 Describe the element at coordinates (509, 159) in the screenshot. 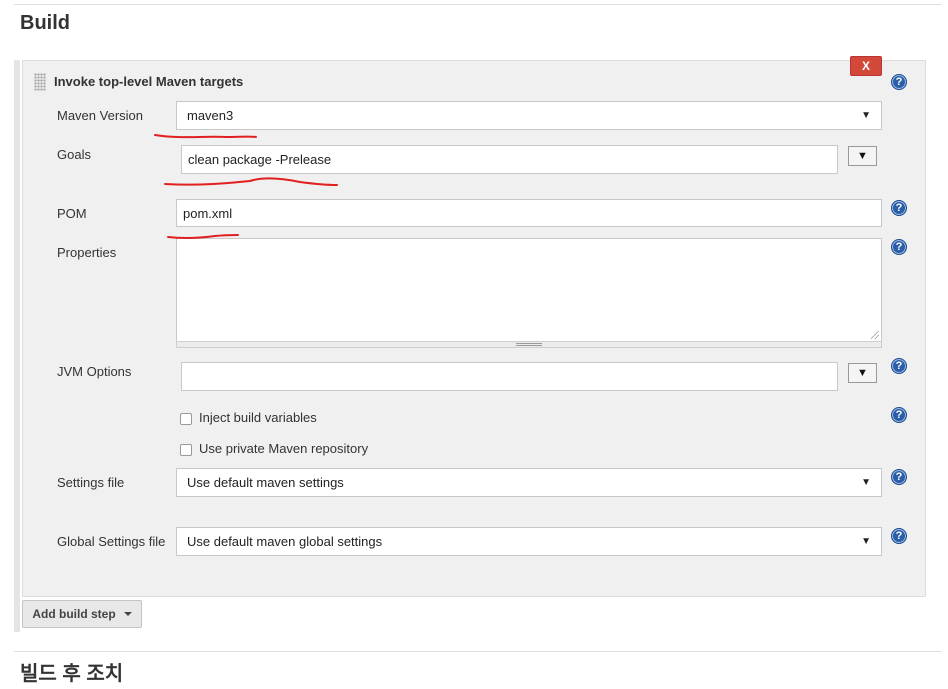

I see `goals-input: clean package -Prelease` at that location.